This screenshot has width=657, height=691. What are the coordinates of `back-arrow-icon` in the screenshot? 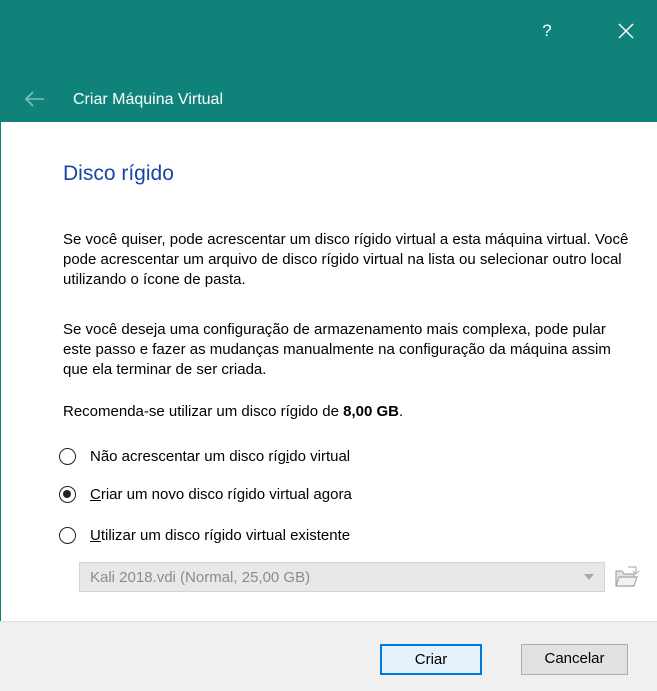 It's located at (34, 99).